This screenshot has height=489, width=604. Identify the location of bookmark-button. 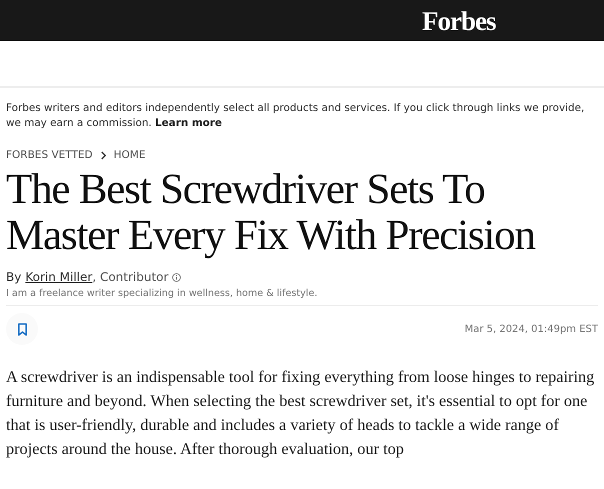
(22, 329).